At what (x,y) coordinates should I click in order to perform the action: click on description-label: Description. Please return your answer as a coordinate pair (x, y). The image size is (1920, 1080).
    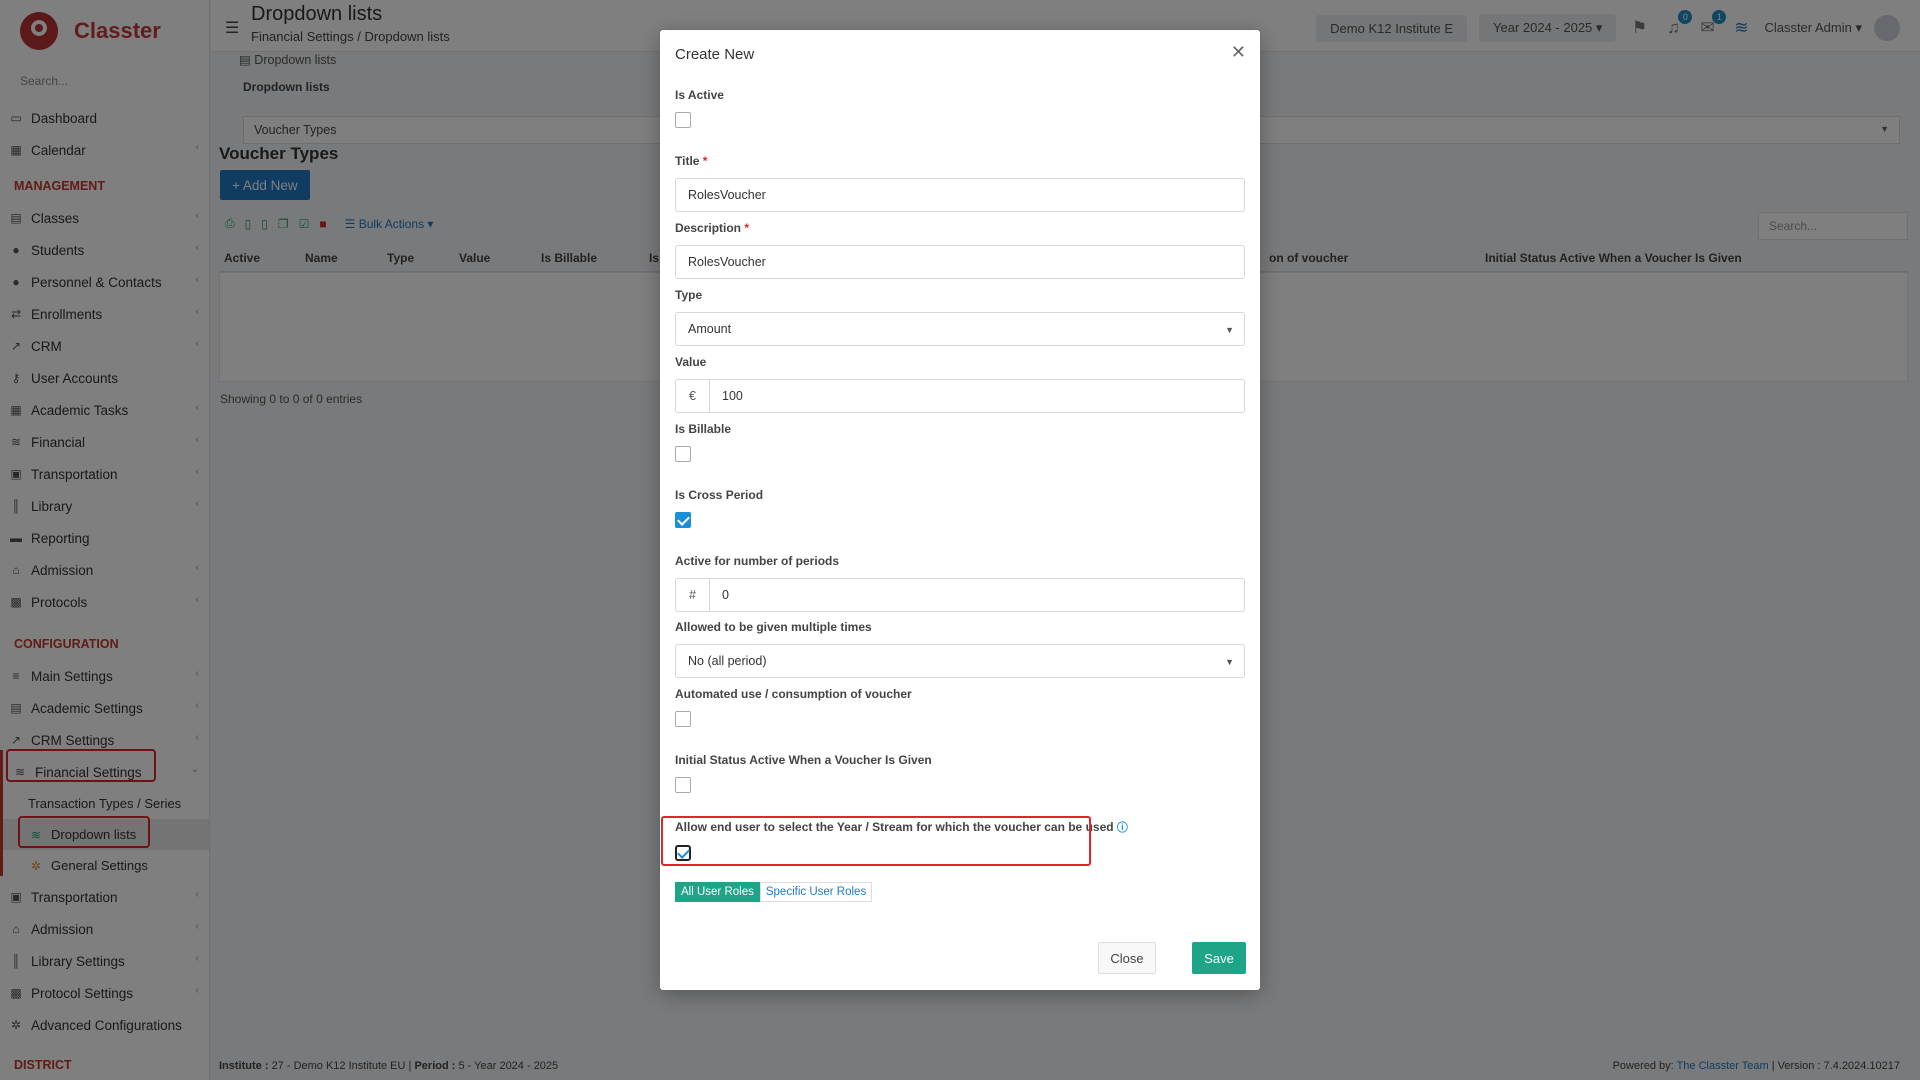
    Looking at the image, I should click on (708, 228).